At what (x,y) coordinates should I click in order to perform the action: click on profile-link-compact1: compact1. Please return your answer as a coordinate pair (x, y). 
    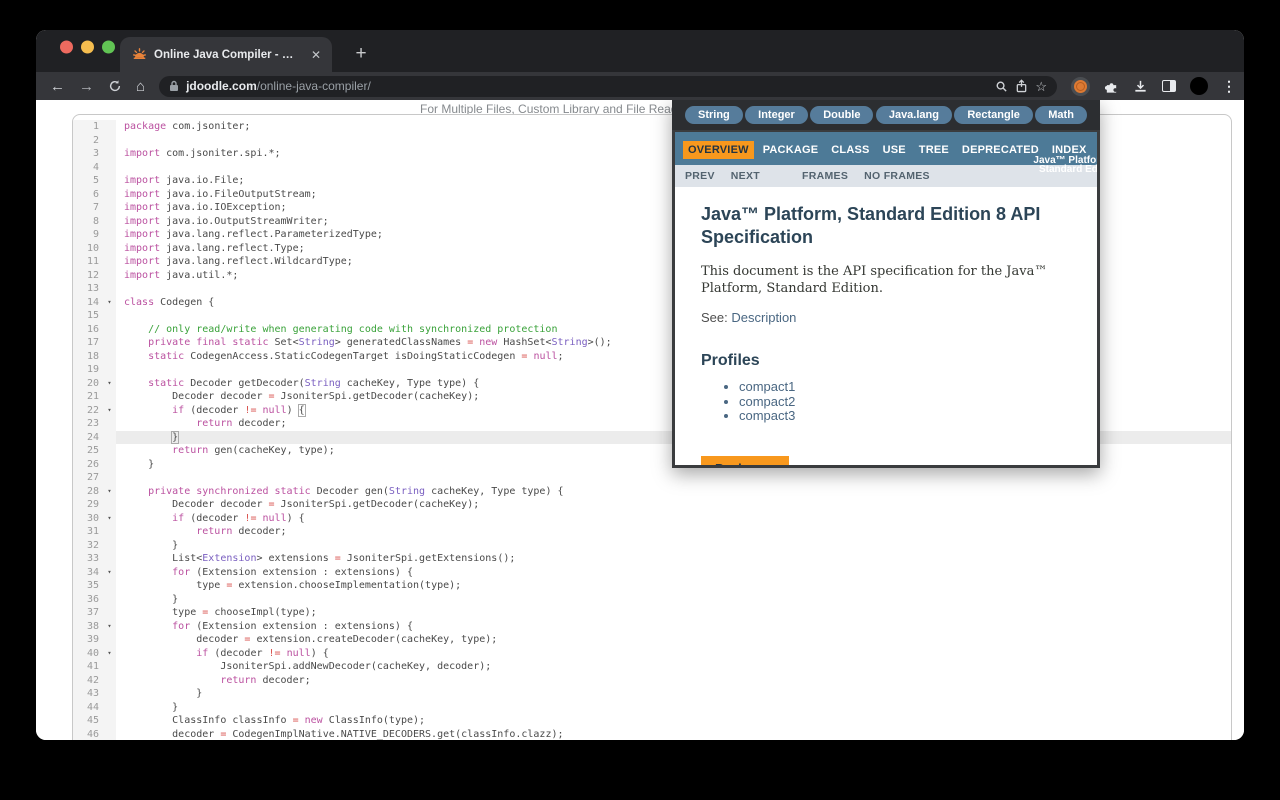
    Looking at the image, I should click on (767, 386).